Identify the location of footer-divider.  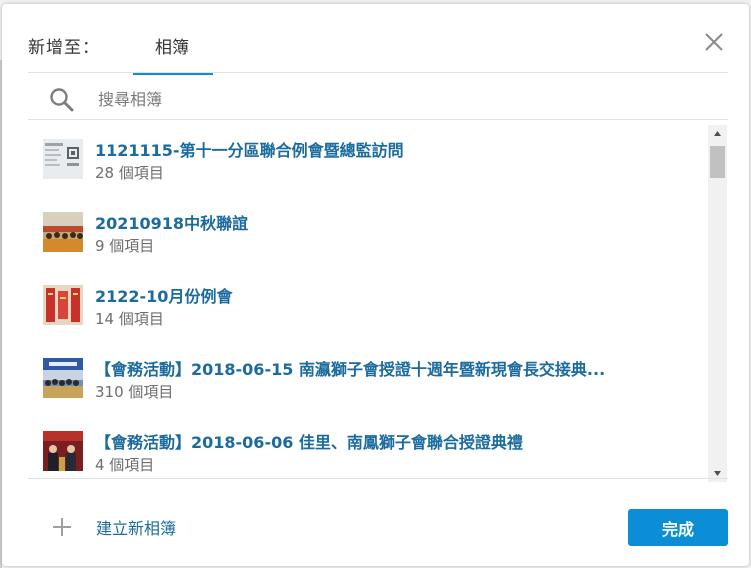
(378, 478).